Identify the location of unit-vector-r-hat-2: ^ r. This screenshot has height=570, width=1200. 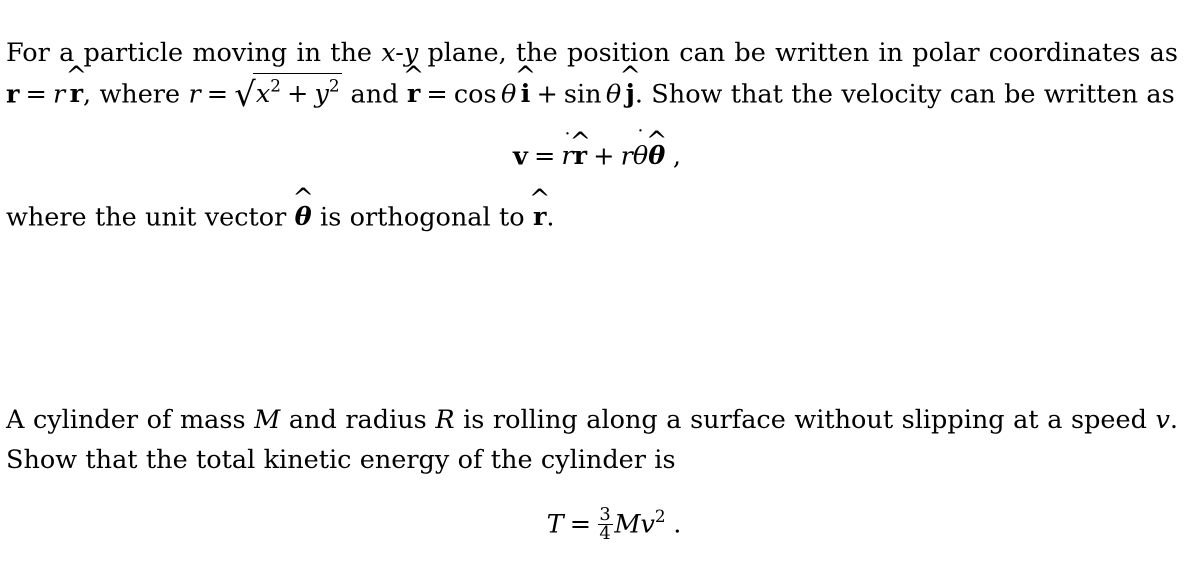
(413, 89).